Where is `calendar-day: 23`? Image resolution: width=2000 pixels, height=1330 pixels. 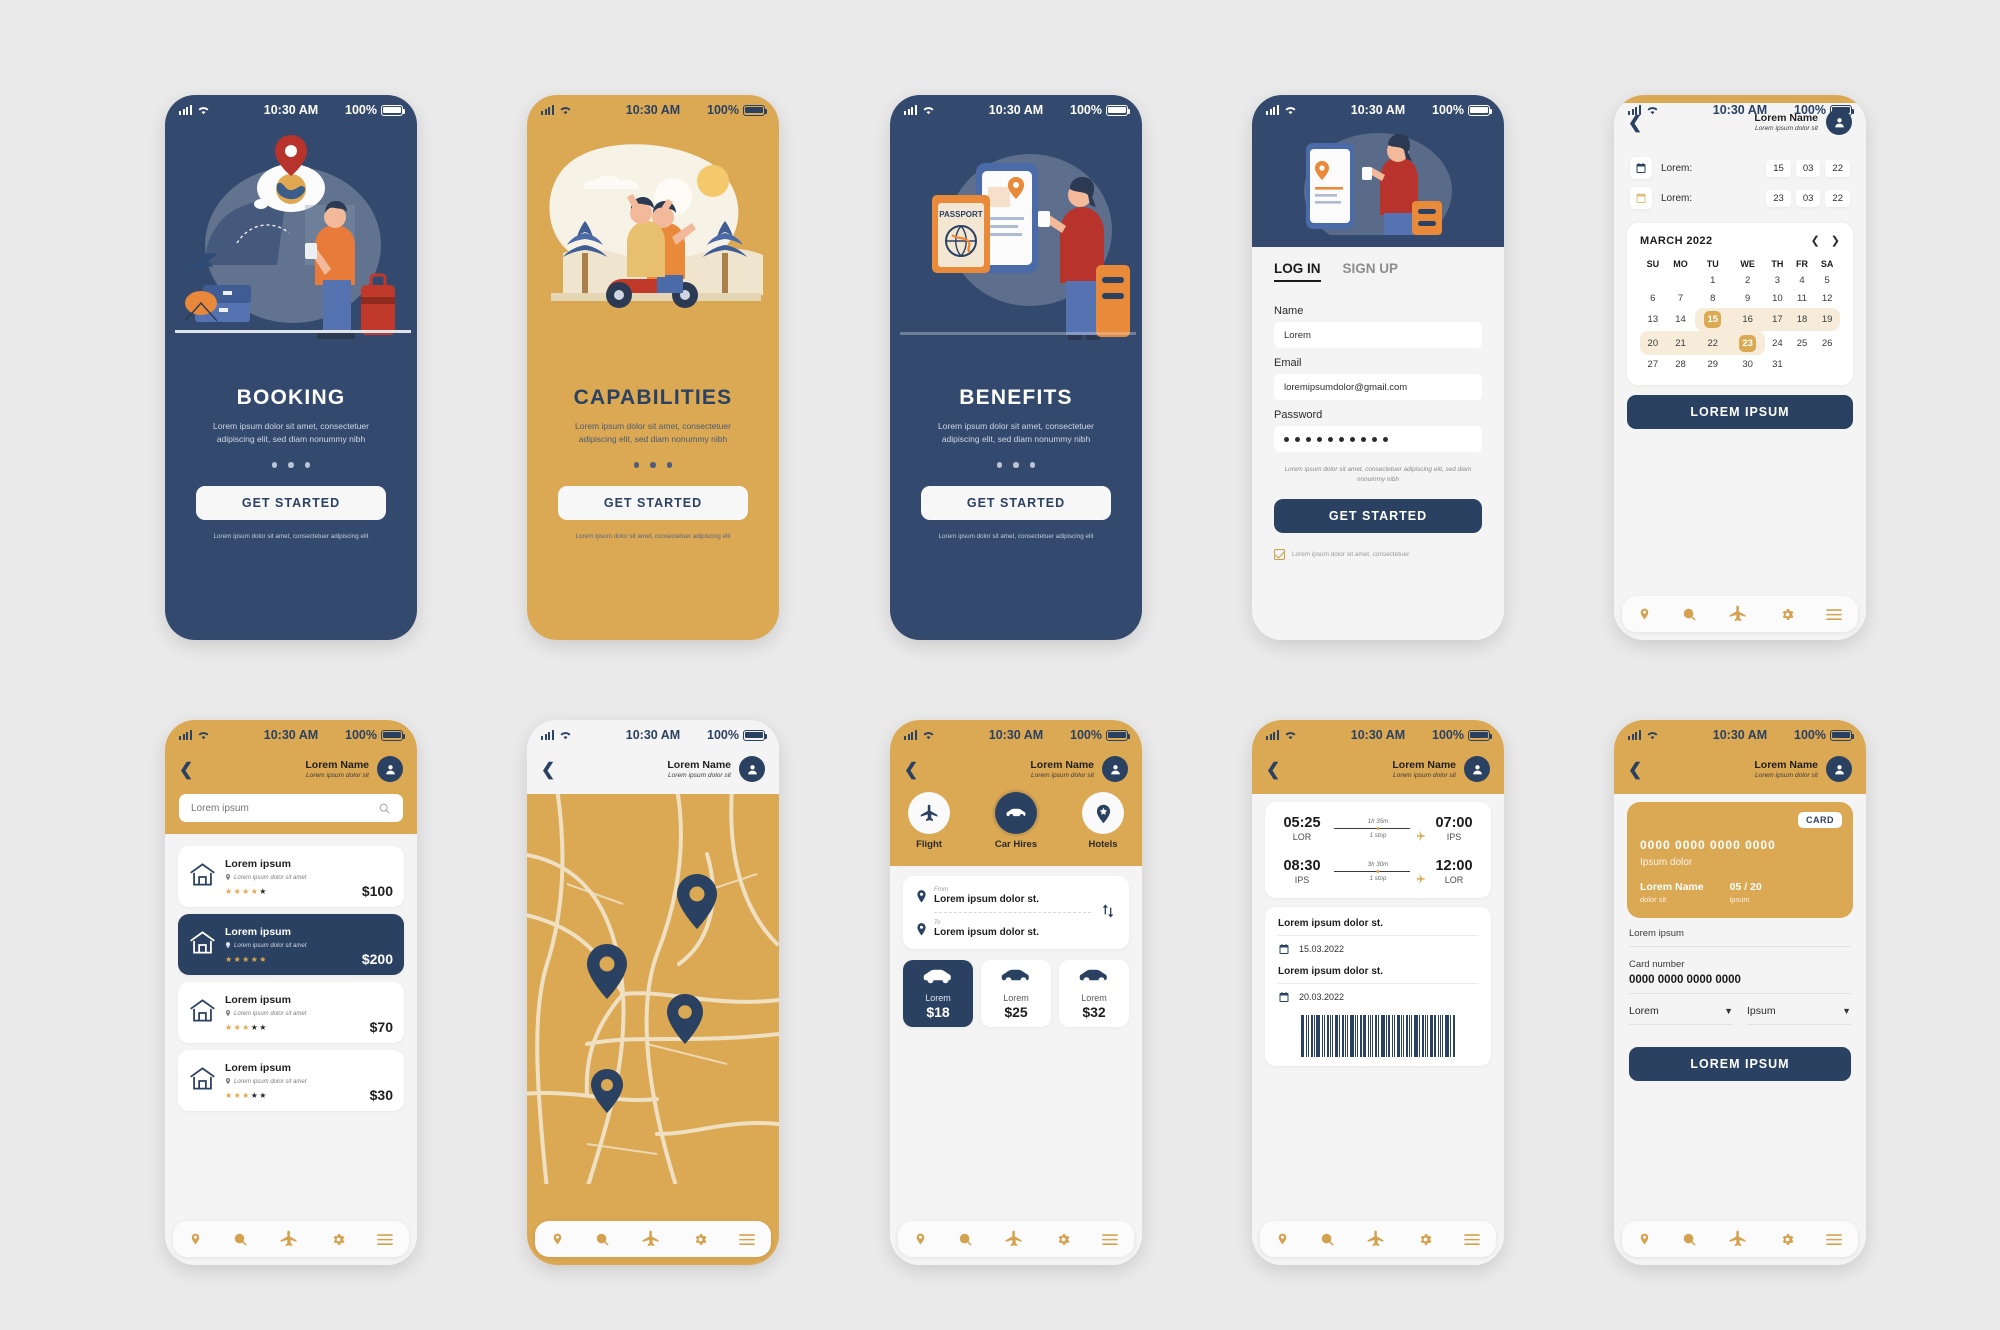
calendar-day: 23 is located at coordinates (1748, 343).